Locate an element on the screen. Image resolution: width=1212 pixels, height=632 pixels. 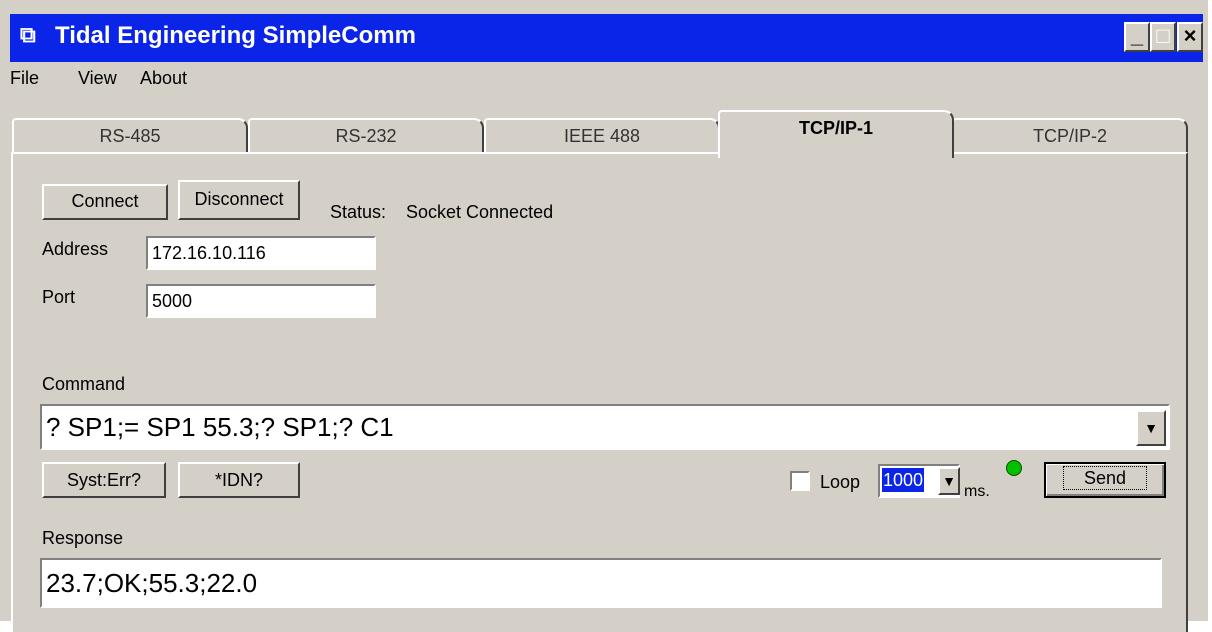
window-title: Tidal Engineering SimpleComm is located at coordinates (235, 35).